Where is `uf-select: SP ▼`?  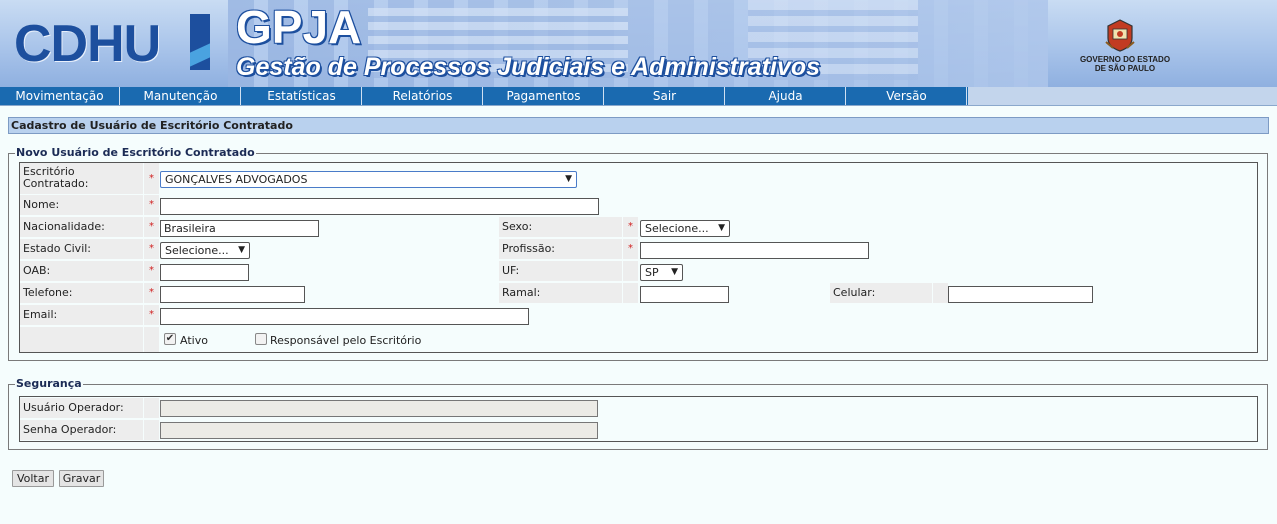 uf-select: SP ▼ is located at coordinates (661, 272).